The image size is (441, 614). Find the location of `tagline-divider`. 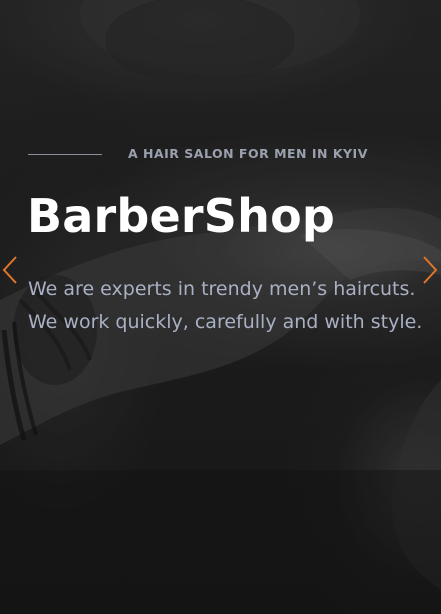

tagline-divider is located at coordinates (65, 154).